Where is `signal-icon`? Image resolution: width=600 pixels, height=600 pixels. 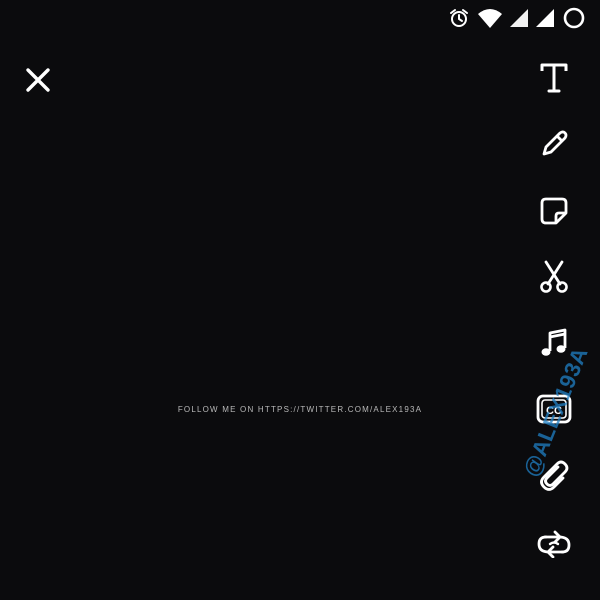
signal-icon is located at coordinates (519, 18).